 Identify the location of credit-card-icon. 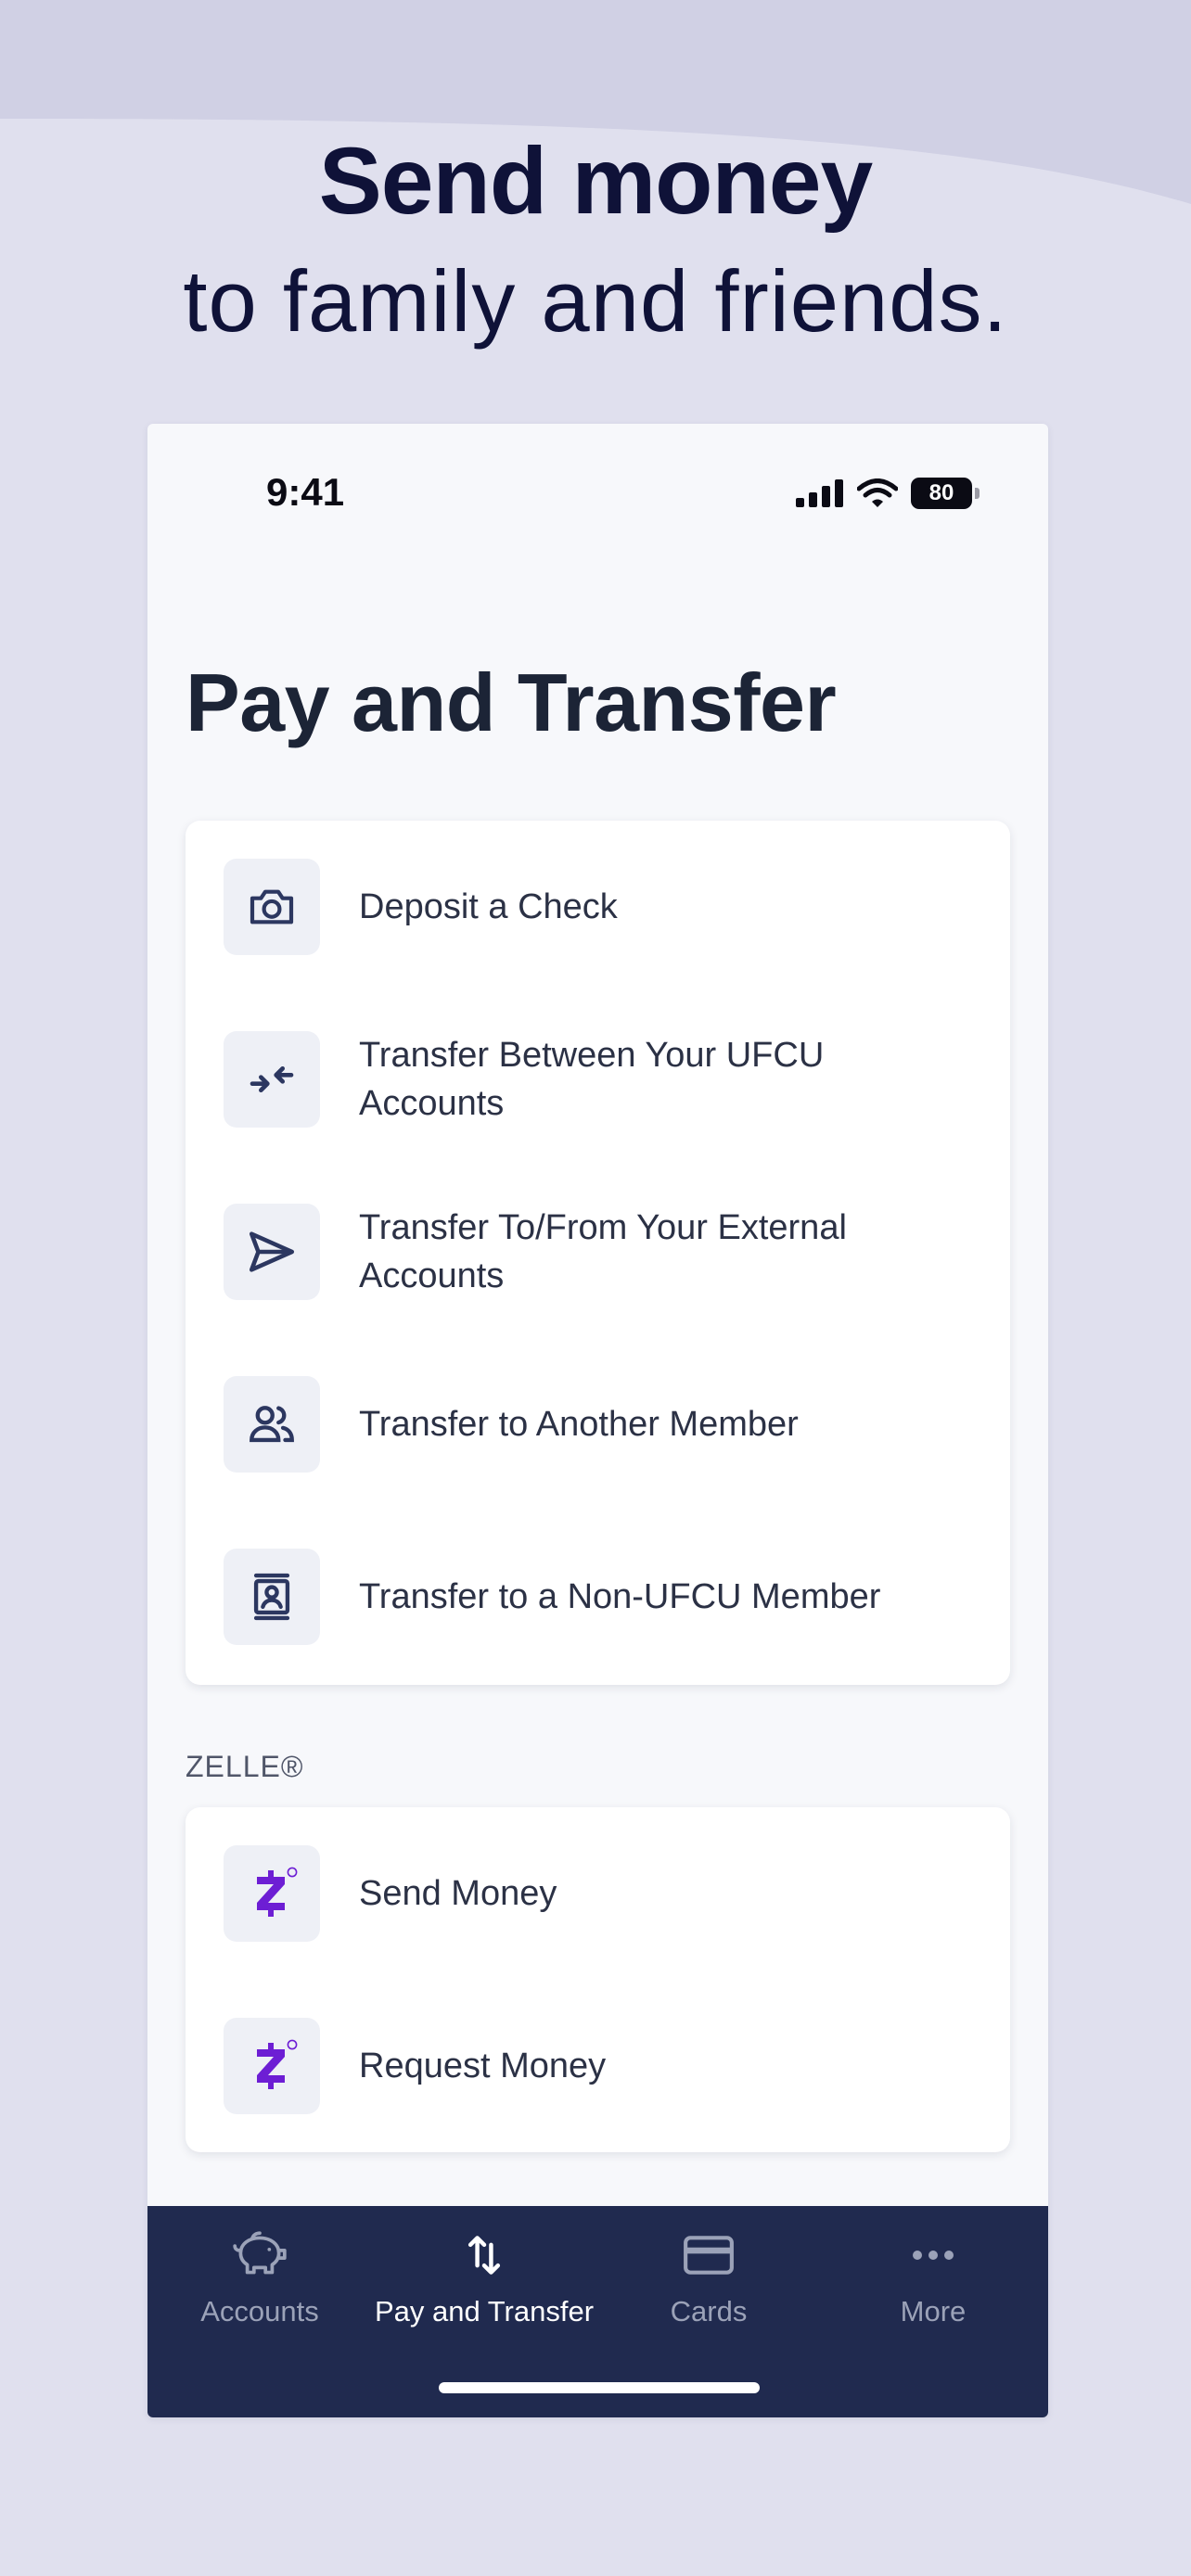
(708, 2255).